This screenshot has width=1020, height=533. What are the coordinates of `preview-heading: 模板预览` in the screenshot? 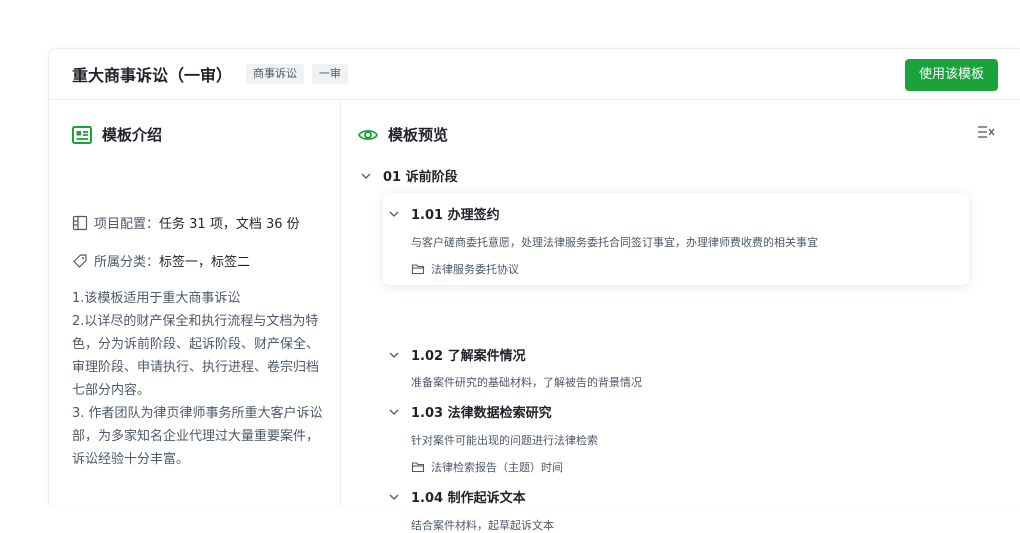 It's located at (403, 134).